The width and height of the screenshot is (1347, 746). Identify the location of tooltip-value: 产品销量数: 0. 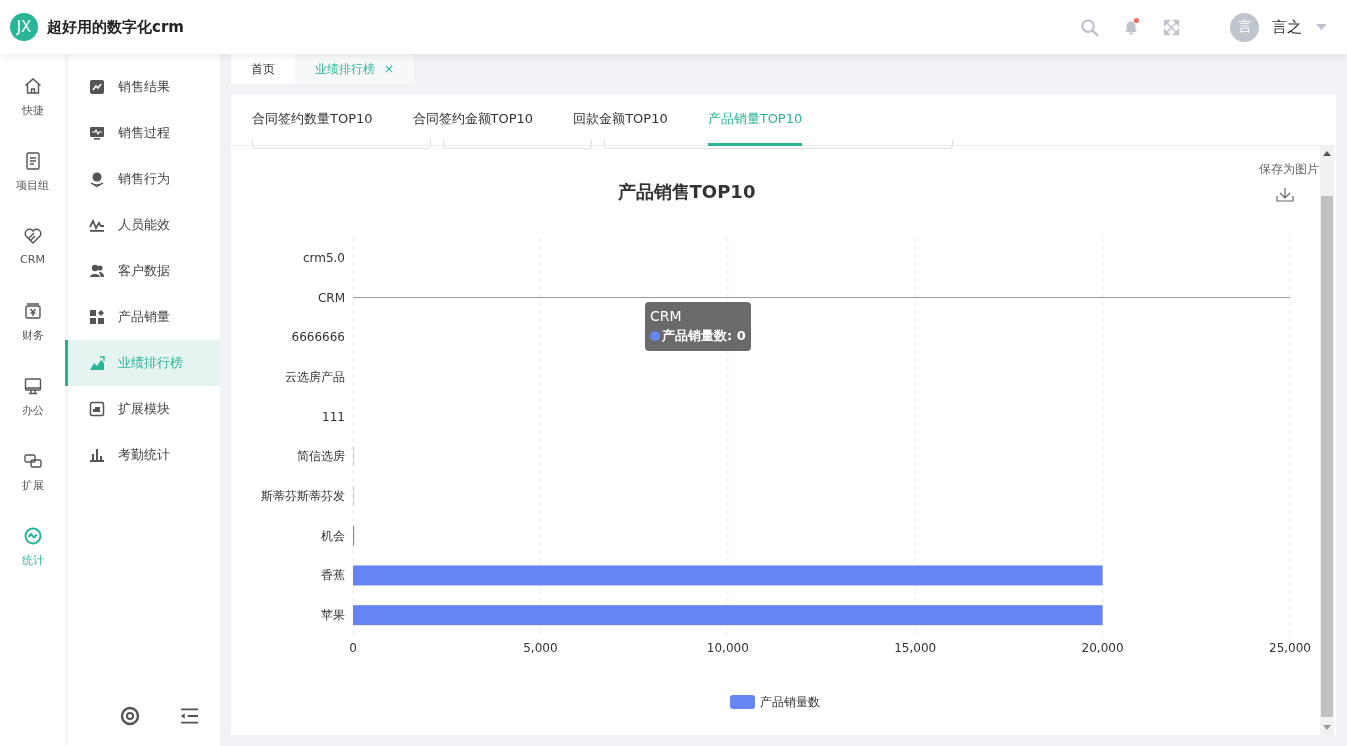
(704, 335).